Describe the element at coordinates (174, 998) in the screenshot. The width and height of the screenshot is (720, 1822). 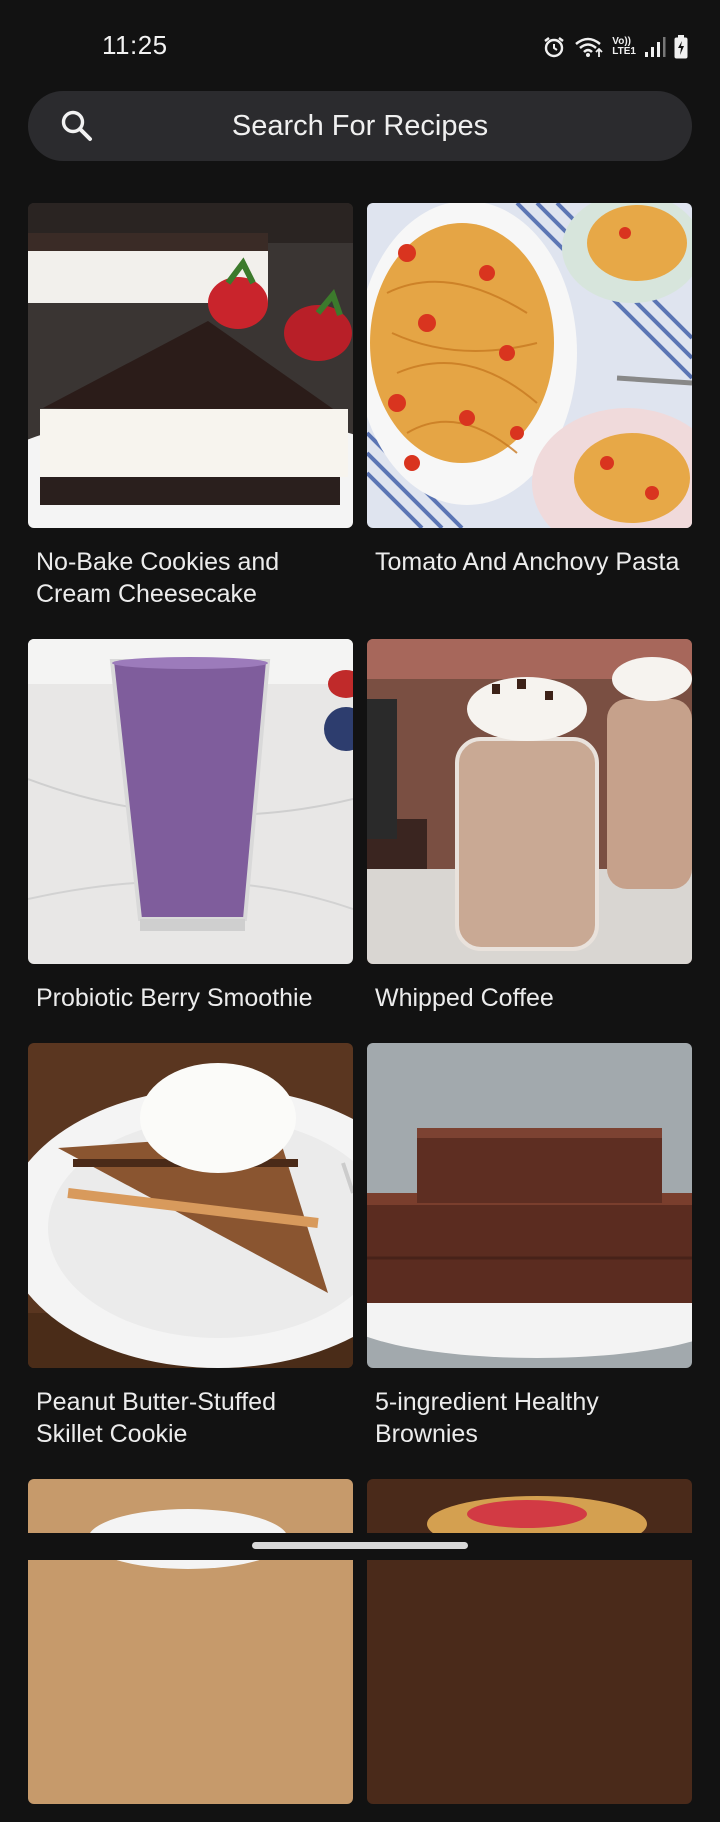
I see `recipe-title: Probiotic Berry Smoothie` at that location.